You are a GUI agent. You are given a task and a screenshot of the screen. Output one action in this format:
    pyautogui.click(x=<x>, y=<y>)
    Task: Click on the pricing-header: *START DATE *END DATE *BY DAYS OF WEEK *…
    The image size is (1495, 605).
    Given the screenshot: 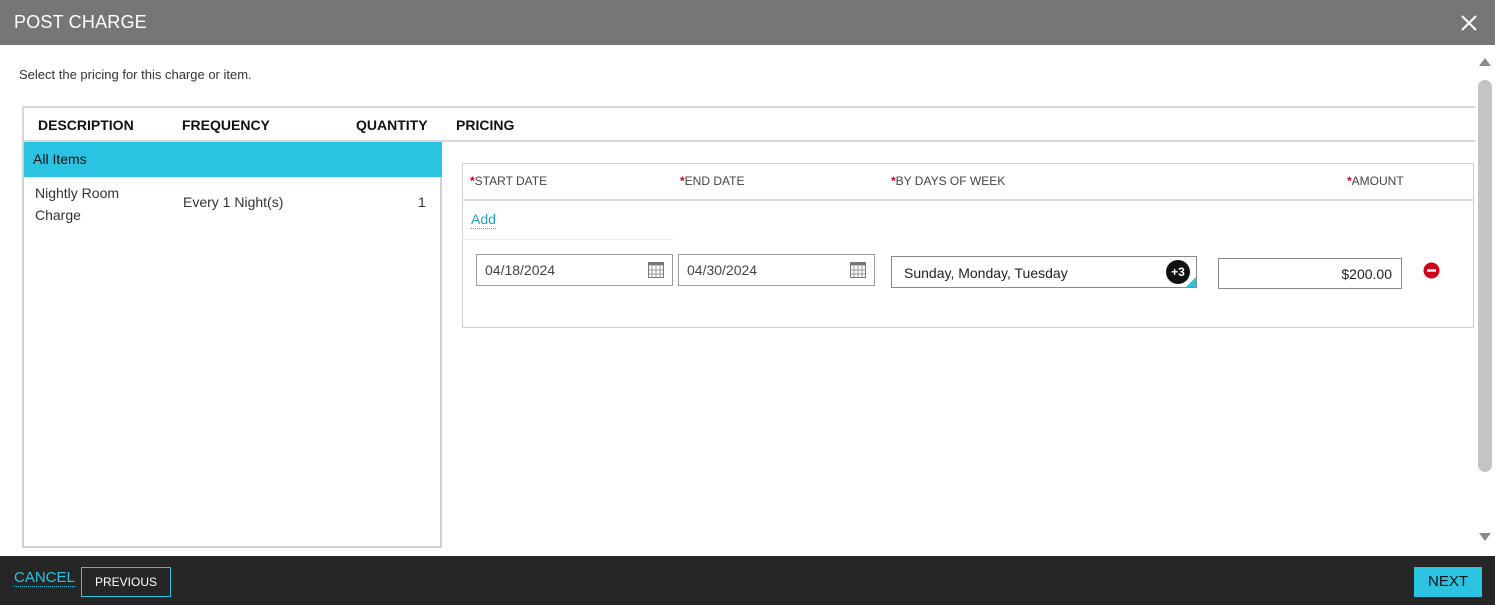 What is the action you would take?
    pyautogui.click(x=968, y=182)
    